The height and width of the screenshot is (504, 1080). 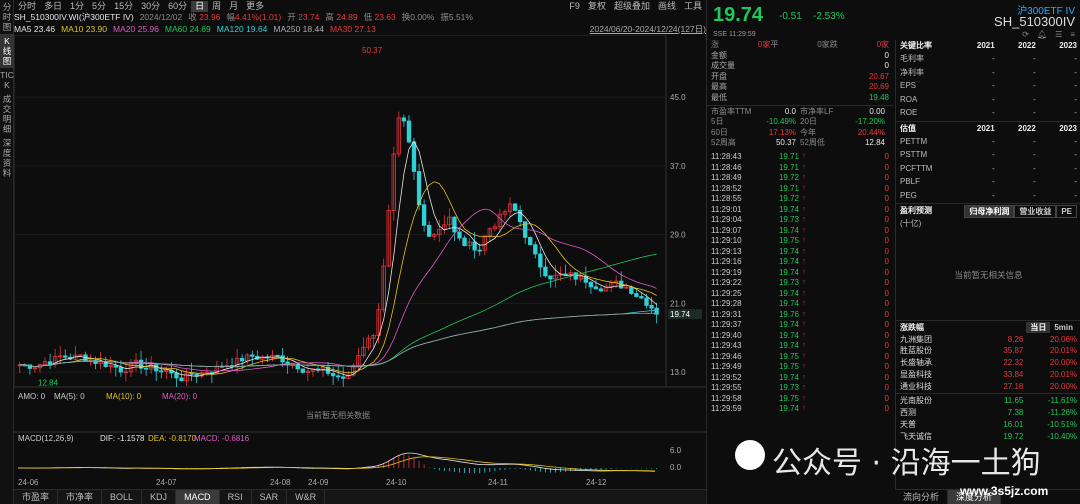 What do you see at coordinates (306, 497) in the screenshot?
I see `indicator-tab: W&R` at bounding box center [306, 497].